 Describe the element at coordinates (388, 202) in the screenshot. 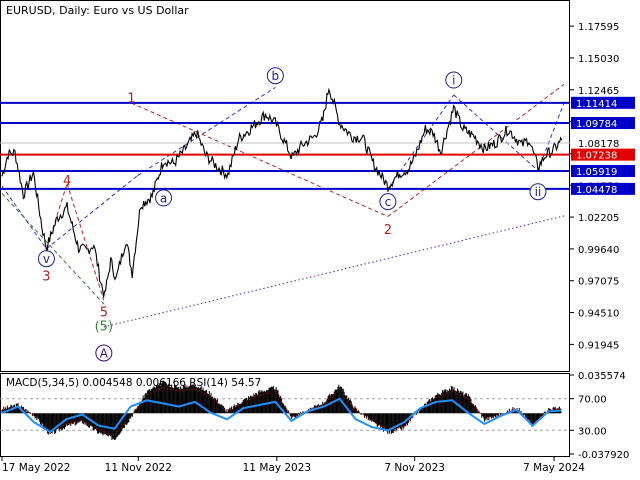

I see `wave-label: c` at that location.